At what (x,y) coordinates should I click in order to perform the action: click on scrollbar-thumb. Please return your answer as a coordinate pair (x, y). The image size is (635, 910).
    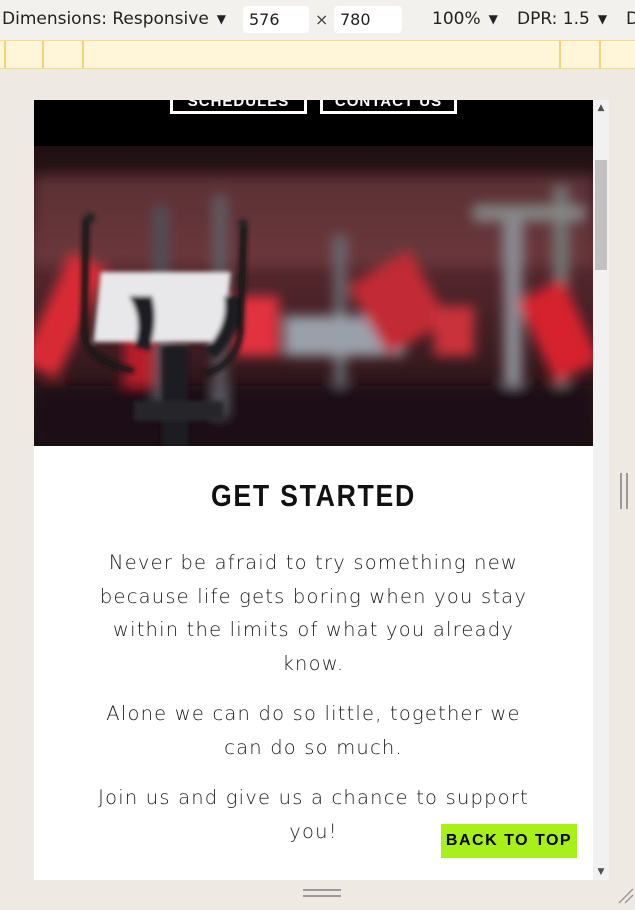
    Looking at the image, I should click on (601, 215).